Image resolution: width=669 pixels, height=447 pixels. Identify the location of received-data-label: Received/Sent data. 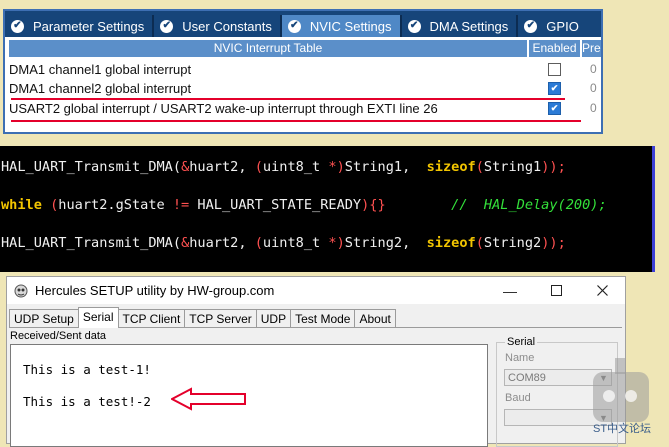
(58, 336).